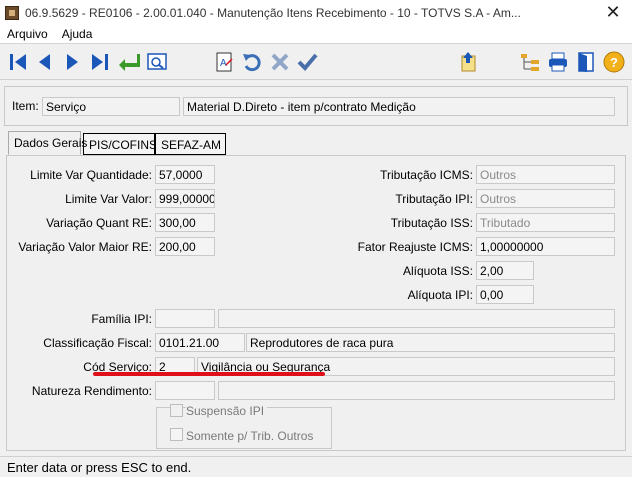  I want to click on toolbar: A ?, so click(316, 62).